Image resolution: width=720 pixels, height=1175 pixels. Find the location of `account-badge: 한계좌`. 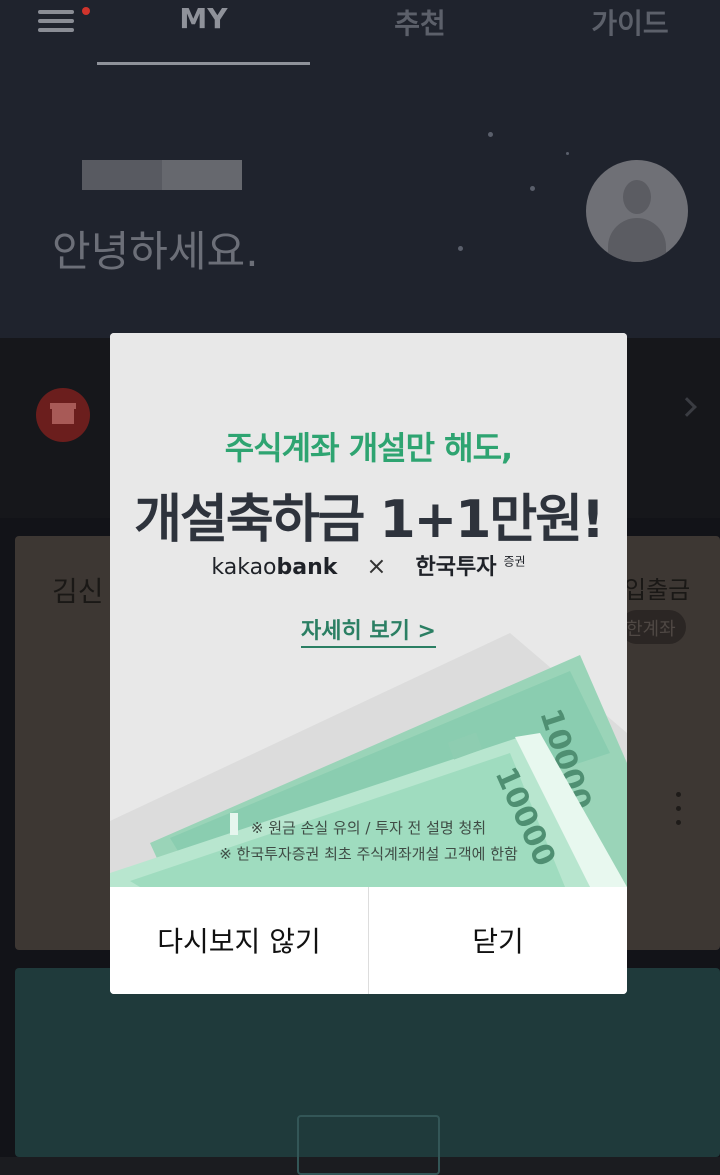

account-badge: 한계좌 is located at coordinates (653, 627).